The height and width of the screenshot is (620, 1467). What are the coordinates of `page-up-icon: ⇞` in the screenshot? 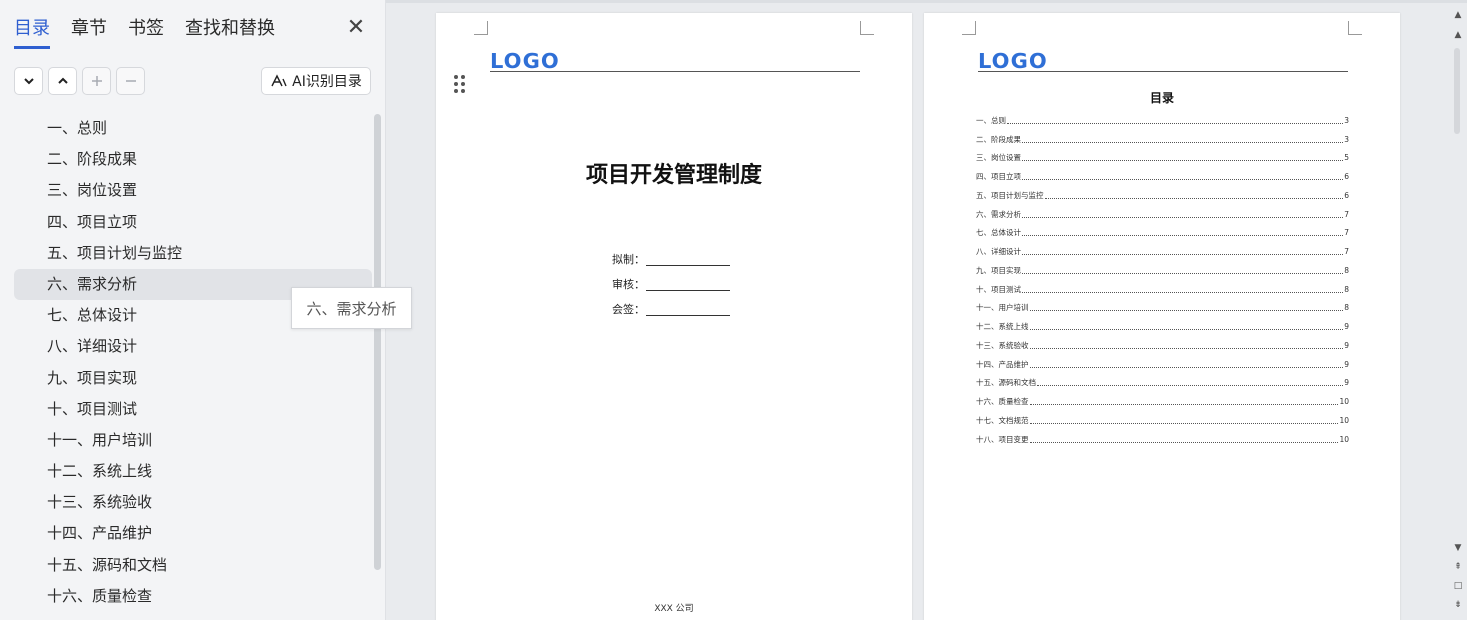 It's located at (1458, 567).